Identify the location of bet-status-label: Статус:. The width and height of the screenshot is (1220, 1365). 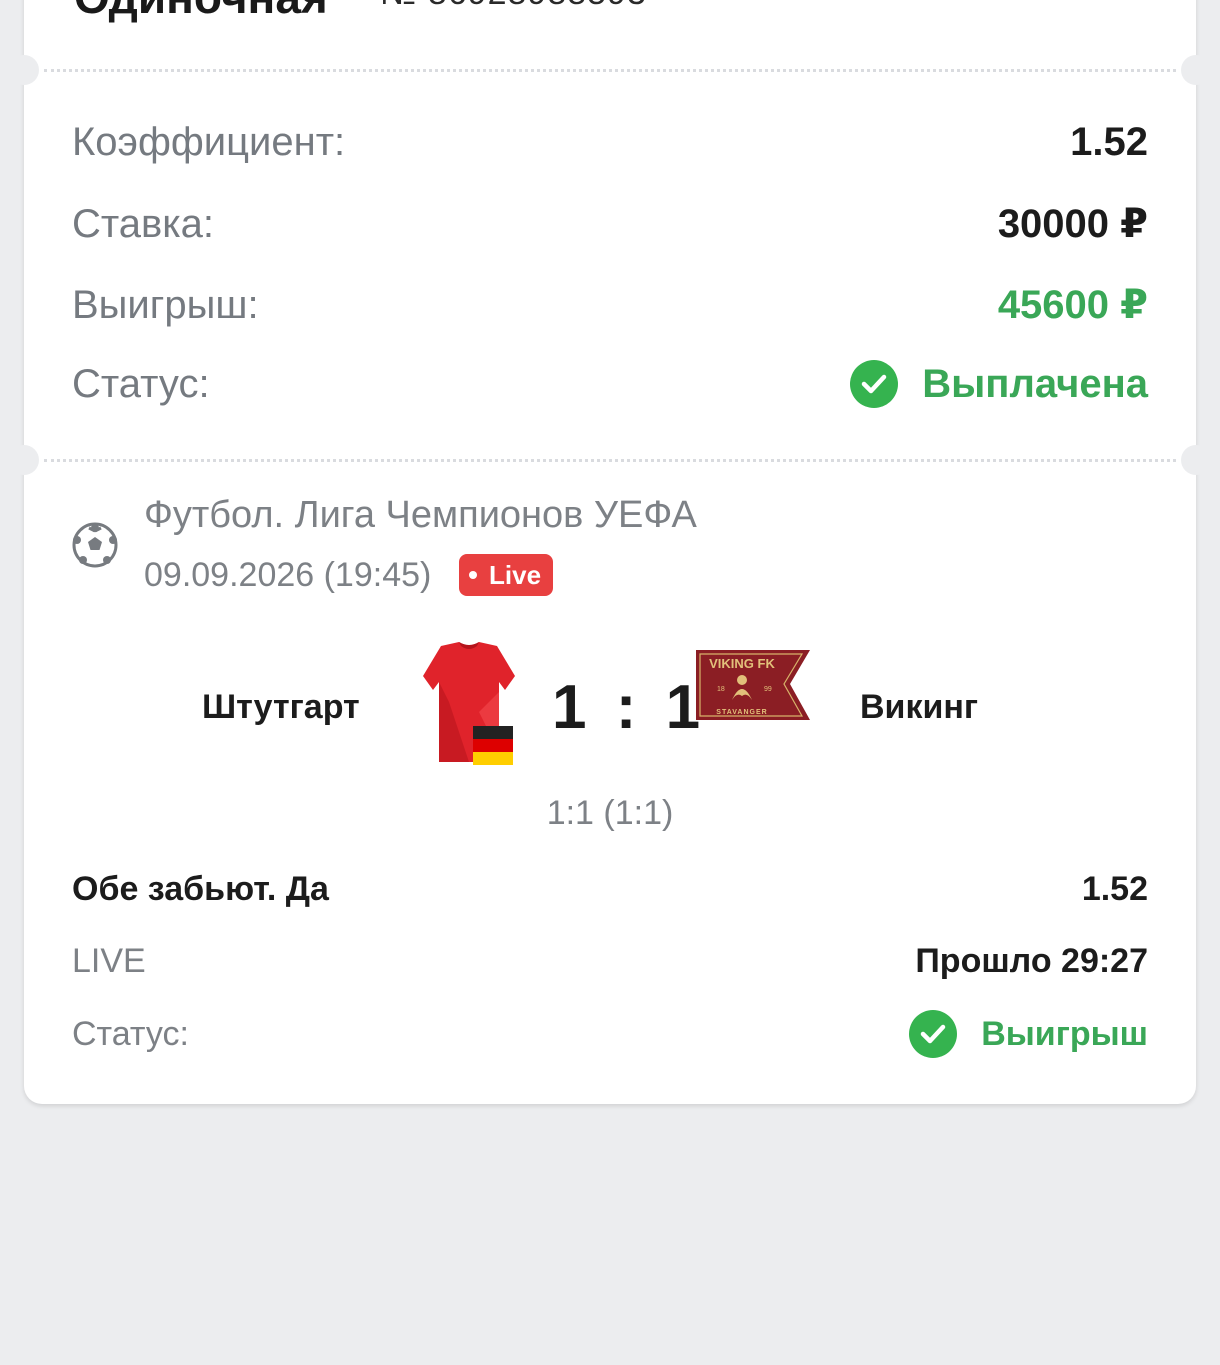
(130, 1033).